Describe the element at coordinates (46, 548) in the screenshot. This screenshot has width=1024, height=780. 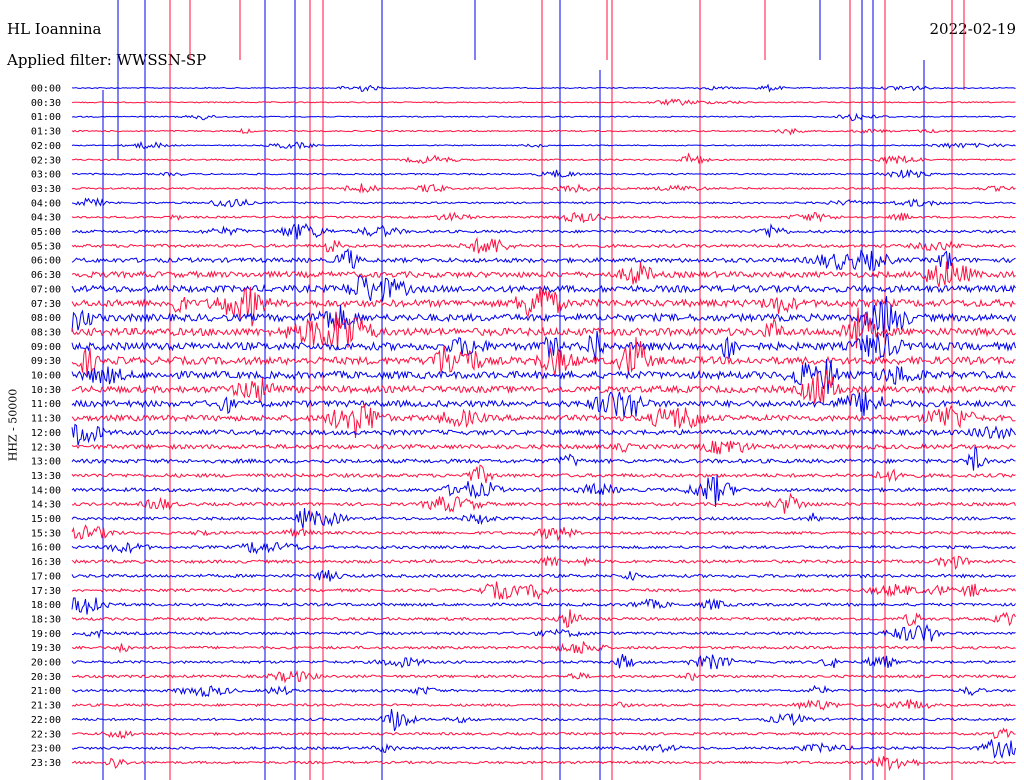
I see `time-tick-label: 16:00` at that location.